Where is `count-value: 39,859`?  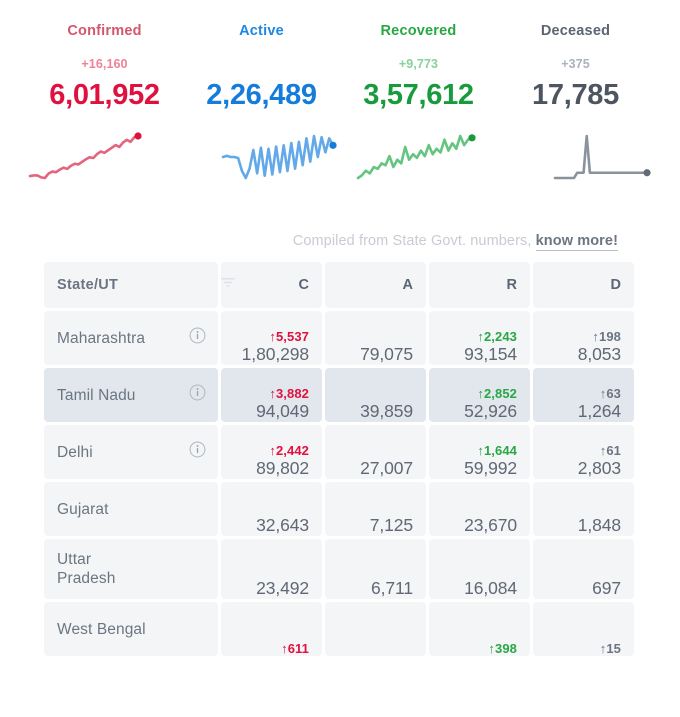 count-value: 39,859 is located at coordinates (386, 411).